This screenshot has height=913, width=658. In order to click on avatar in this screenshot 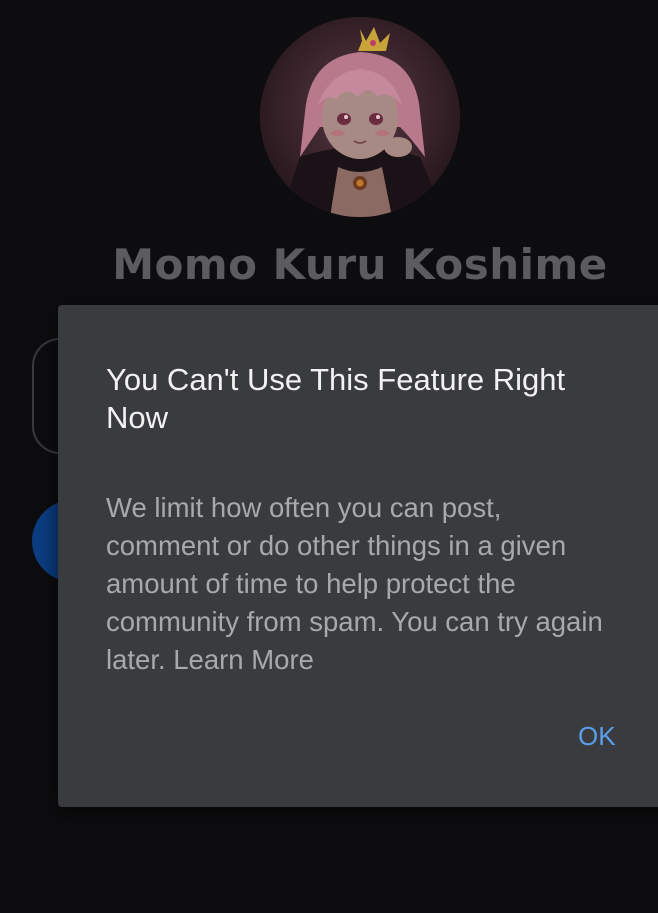, I will do `click(360, 117)`.